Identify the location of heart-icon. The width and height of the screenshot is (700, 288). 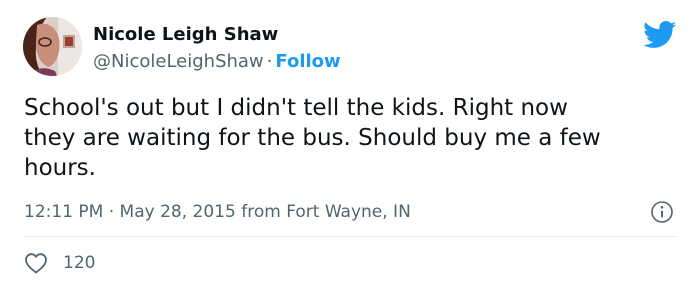
(36, 263).